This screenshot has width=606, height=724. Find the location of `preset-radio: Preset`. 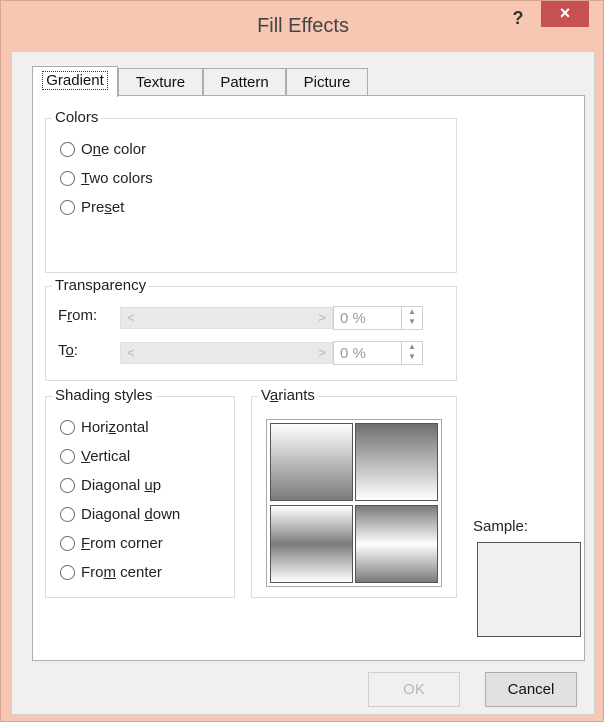

preset-radio: Preset is located at coordinates (92, 210).